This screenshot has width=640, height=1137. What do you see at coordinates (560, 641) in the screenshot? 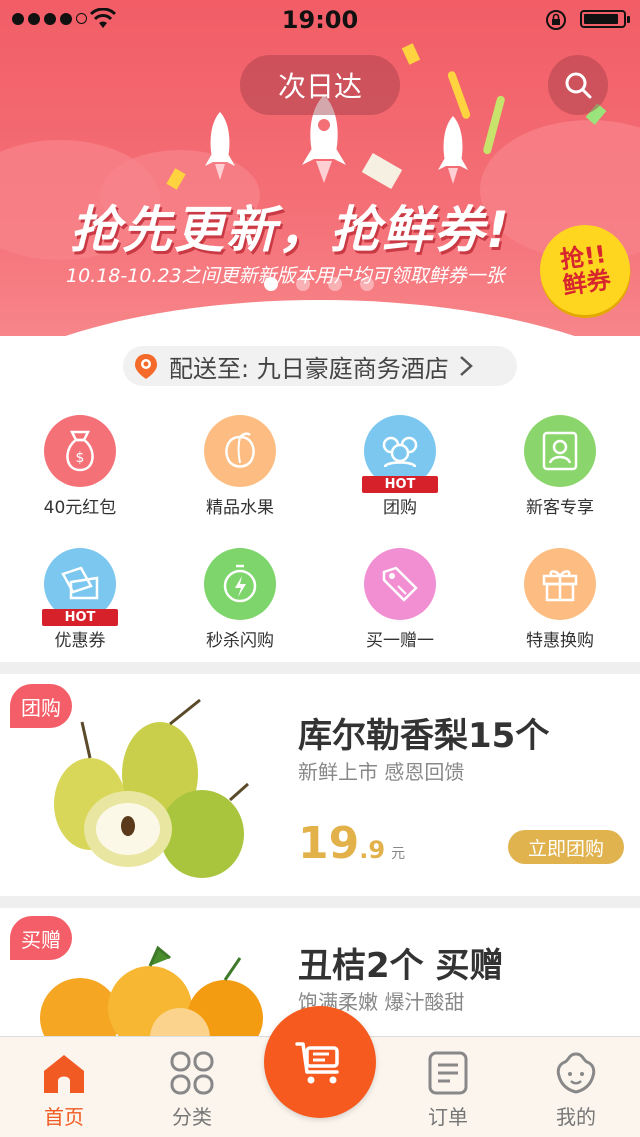
I see `grid-item-label: 特惠换购` at bounding box center [560, 641].